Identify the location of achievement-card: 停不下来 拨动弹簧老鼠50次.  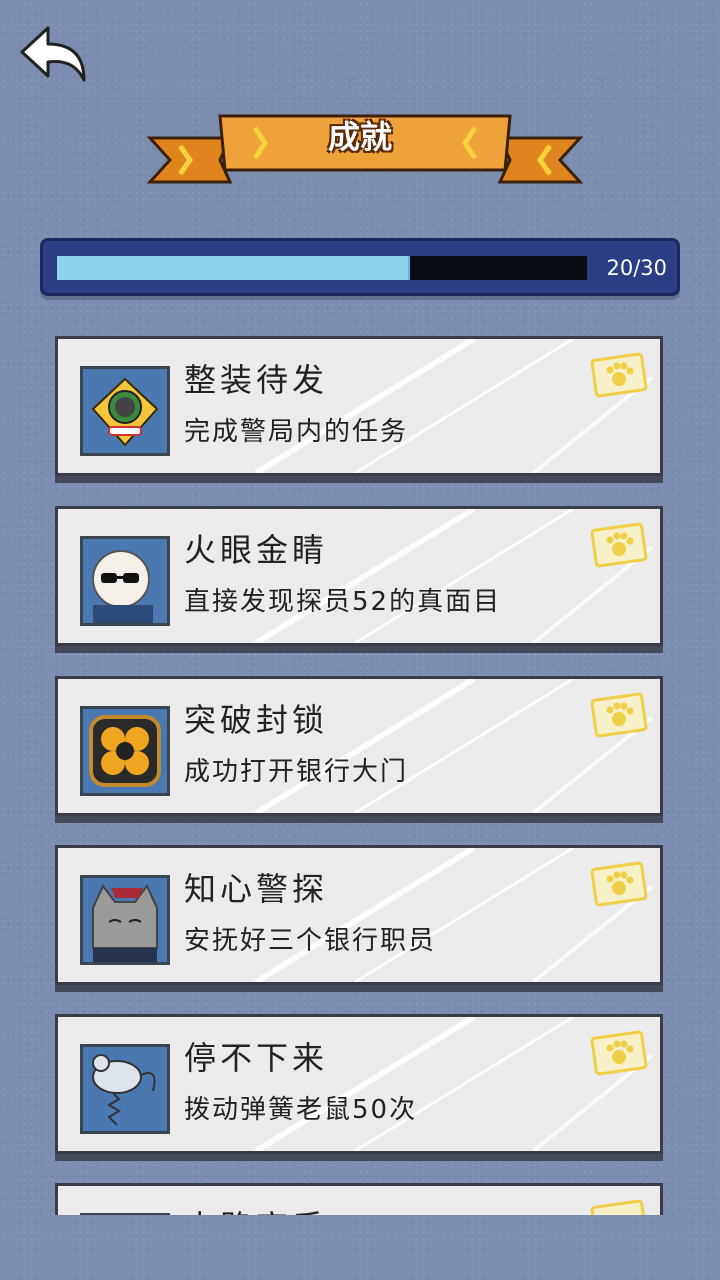
(359, 1084).